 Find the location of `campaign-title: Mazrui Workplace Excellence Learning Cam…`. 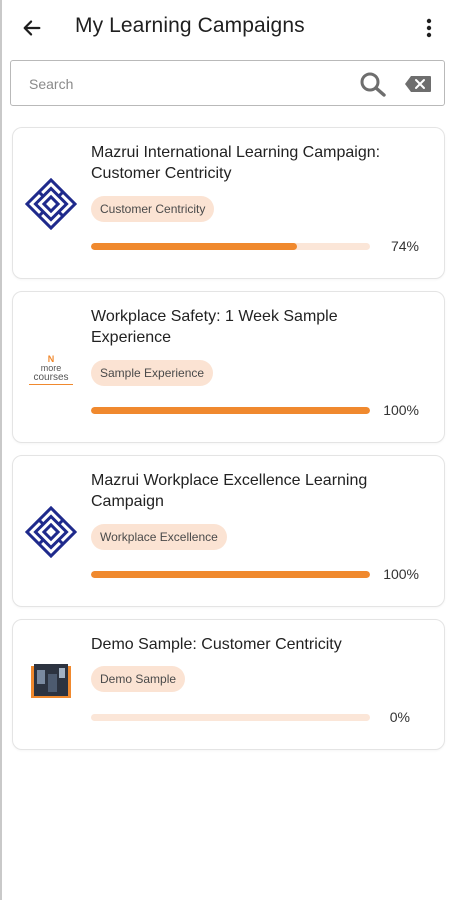

campaign-title: Mazrui Workplace Excellence Learning Cam… is located at coordinates (229, 491).